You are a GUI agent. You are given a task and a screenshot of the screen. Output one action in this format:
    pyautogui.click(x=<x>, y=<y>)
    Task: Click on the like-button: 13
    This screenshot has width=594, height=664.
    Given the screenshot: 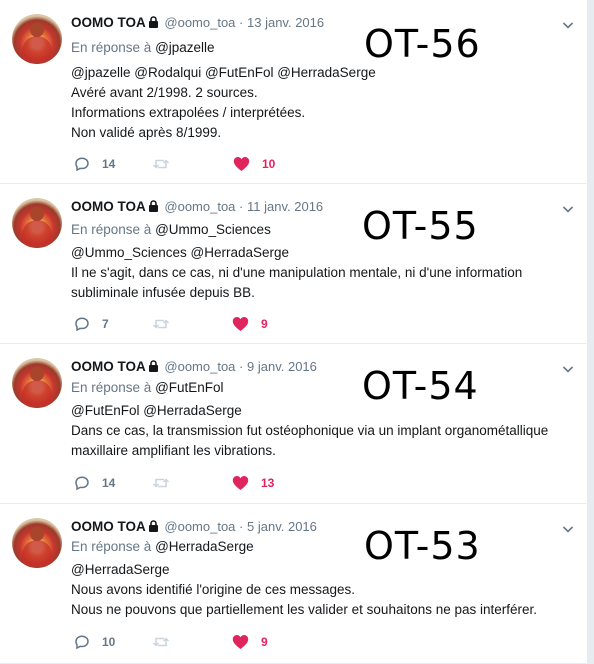 What is the action you would take?
    pyautogui.click(x=253, y=483)
    